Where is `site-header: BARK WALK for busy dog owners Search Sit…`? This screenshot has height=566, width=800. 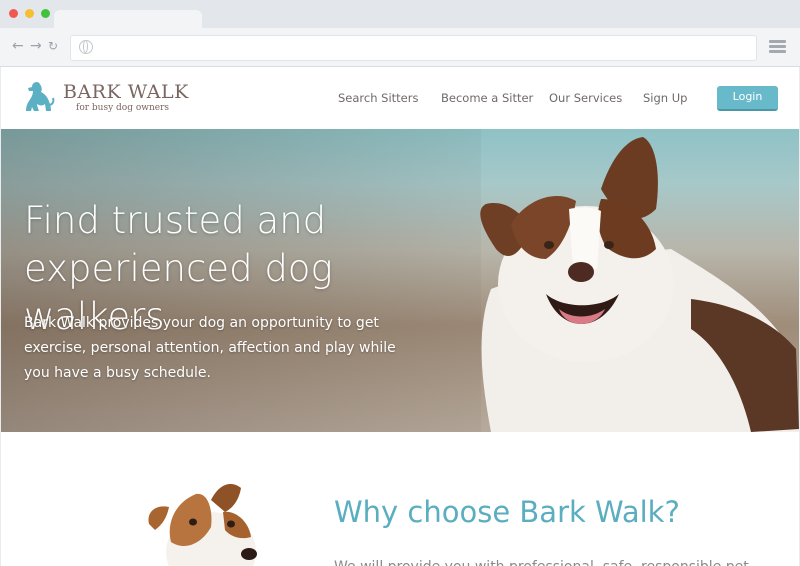 site-header: BARK WALK for busy dog owners Search Sit… is located at coordinates (400, 98).